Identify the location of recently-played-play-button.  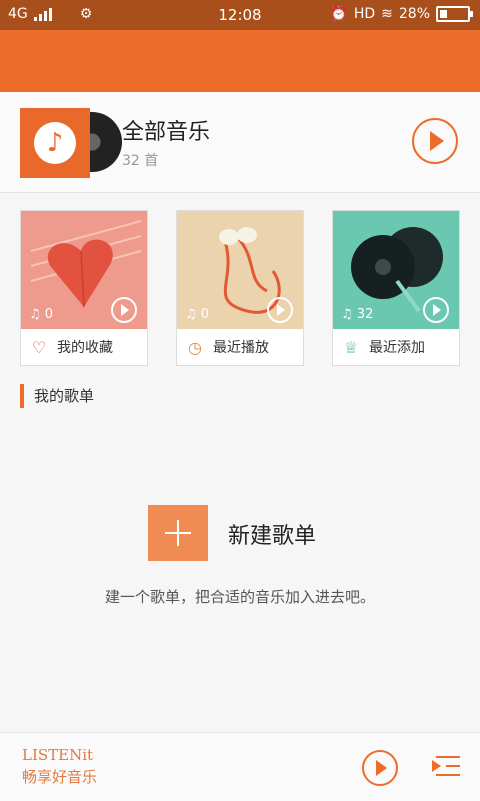
(280, 310).